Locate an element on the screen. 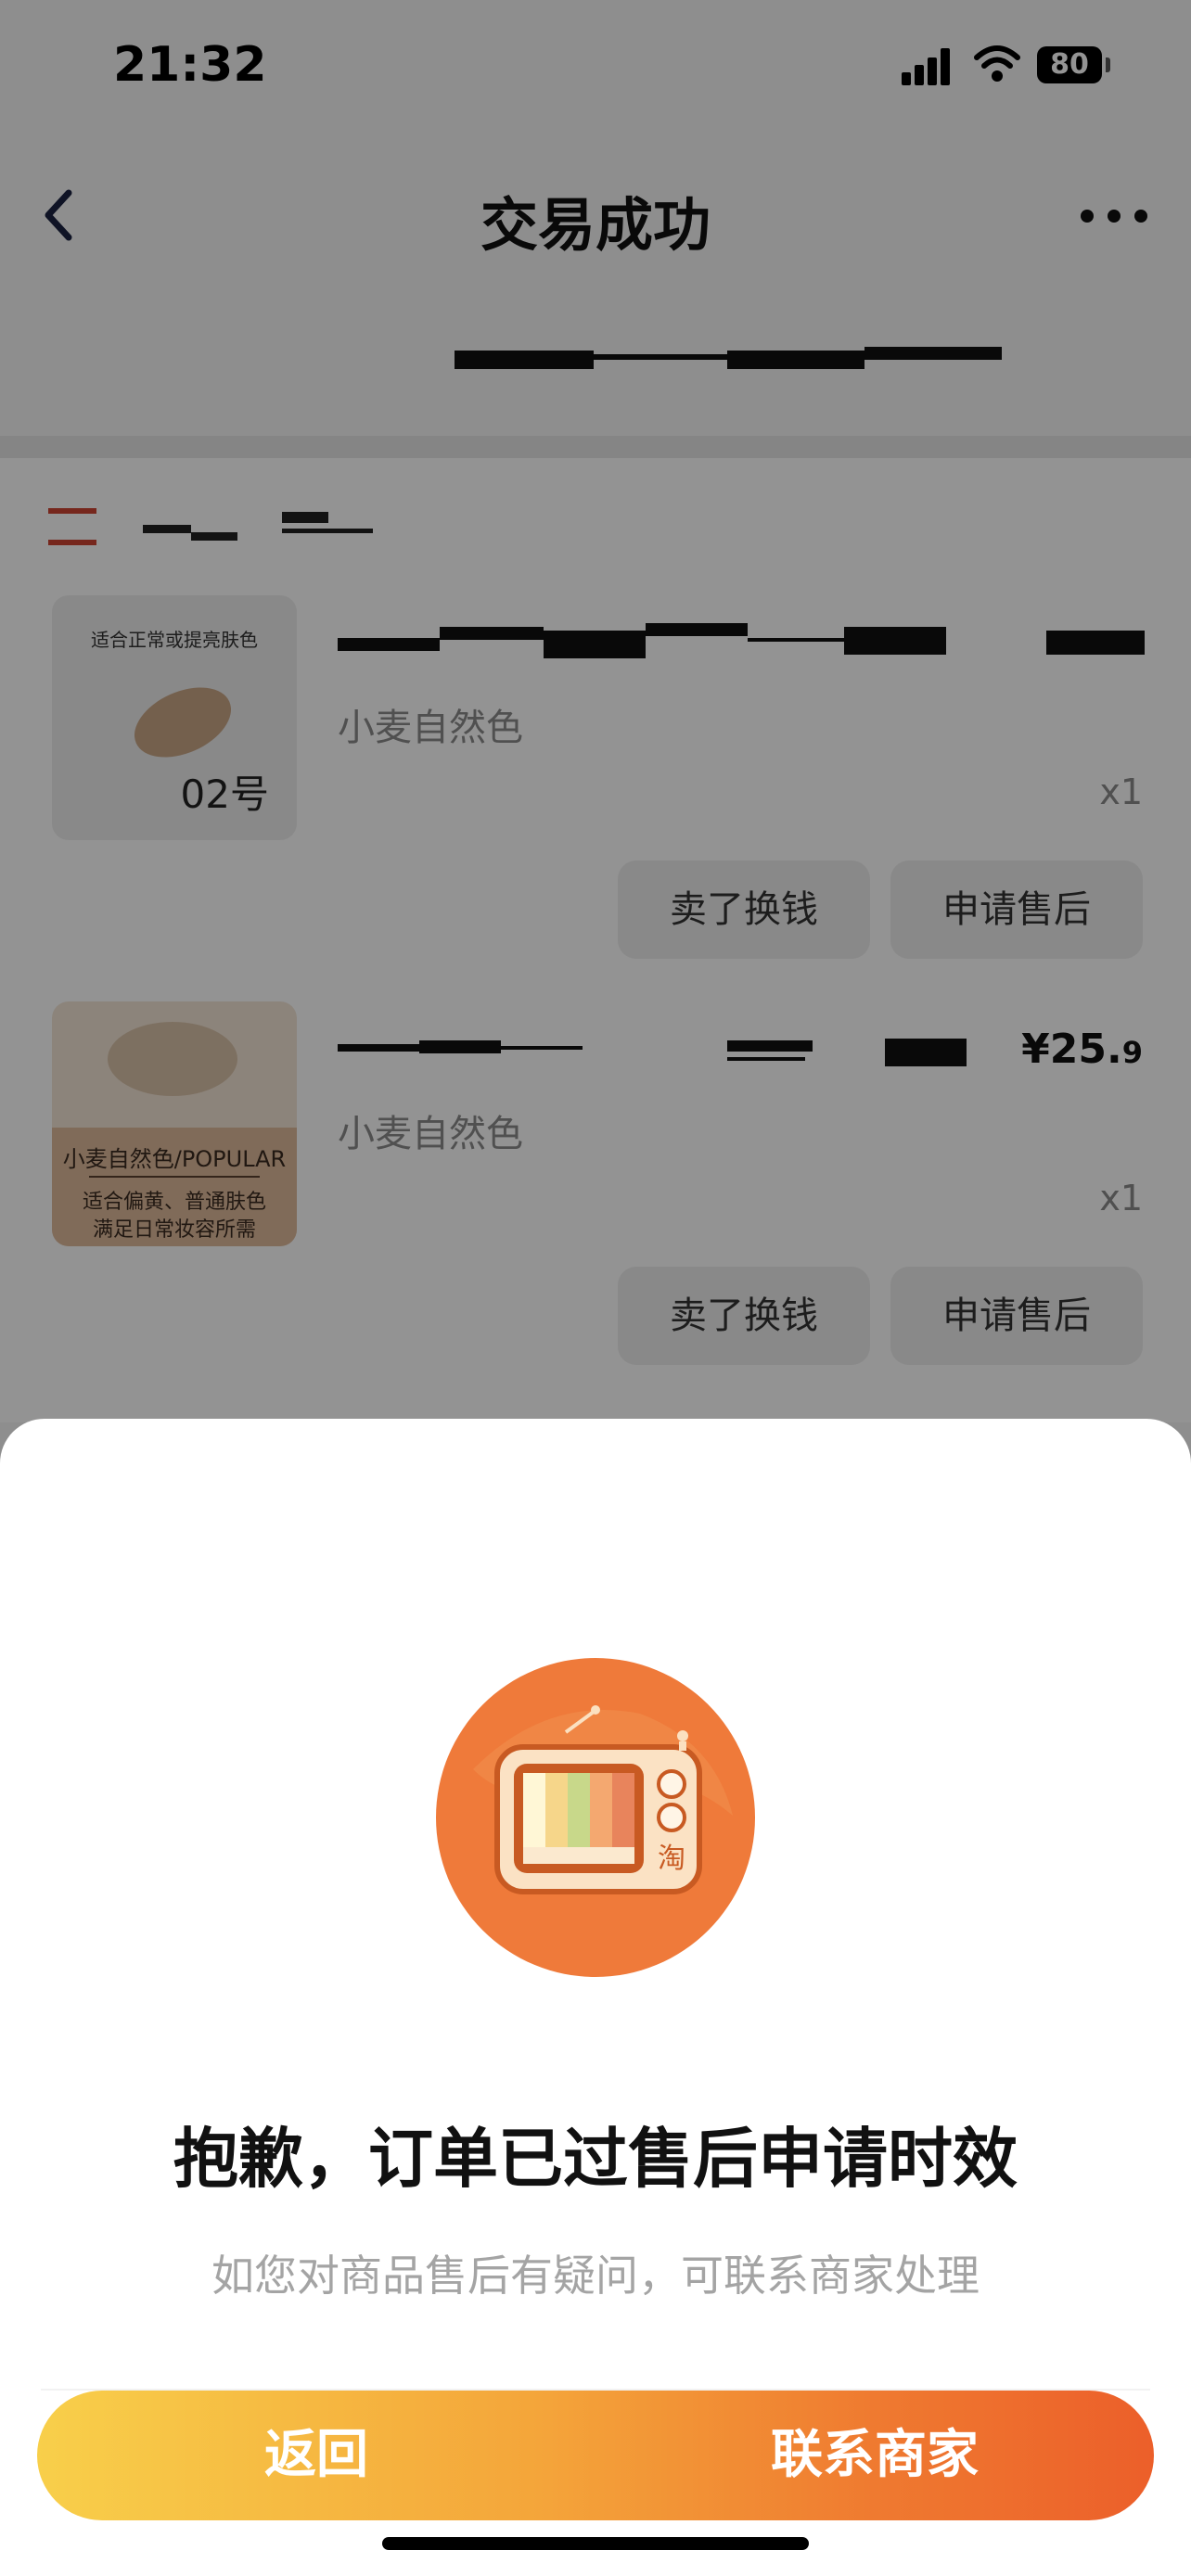 Image resolution: width=1191 pixels, height=2576 pixels. contact-merchant-button: 联系商家 is located at coordinates (875, 2455).